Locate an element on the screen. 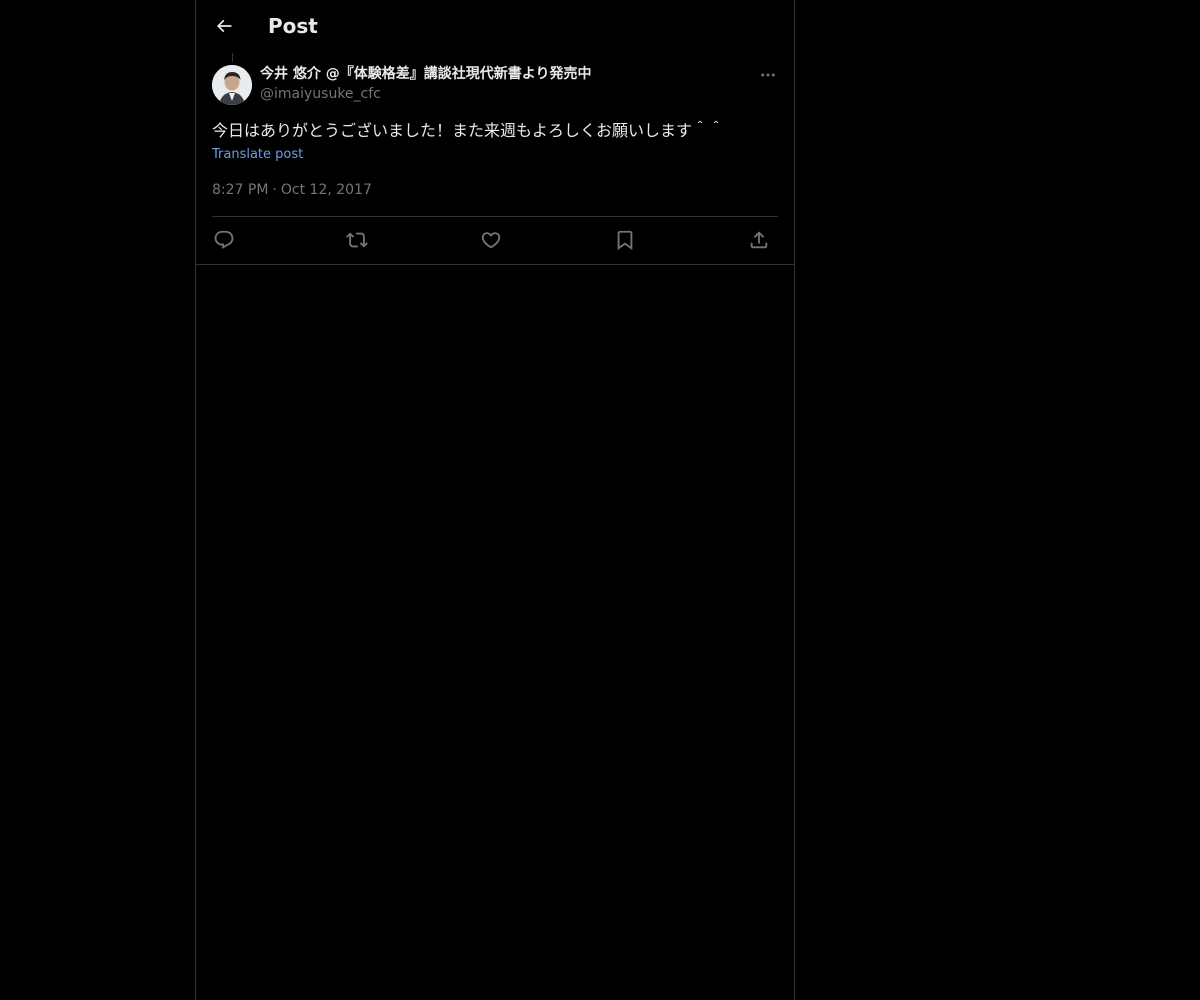  avatar-photo is located at coordinates (232, 85).